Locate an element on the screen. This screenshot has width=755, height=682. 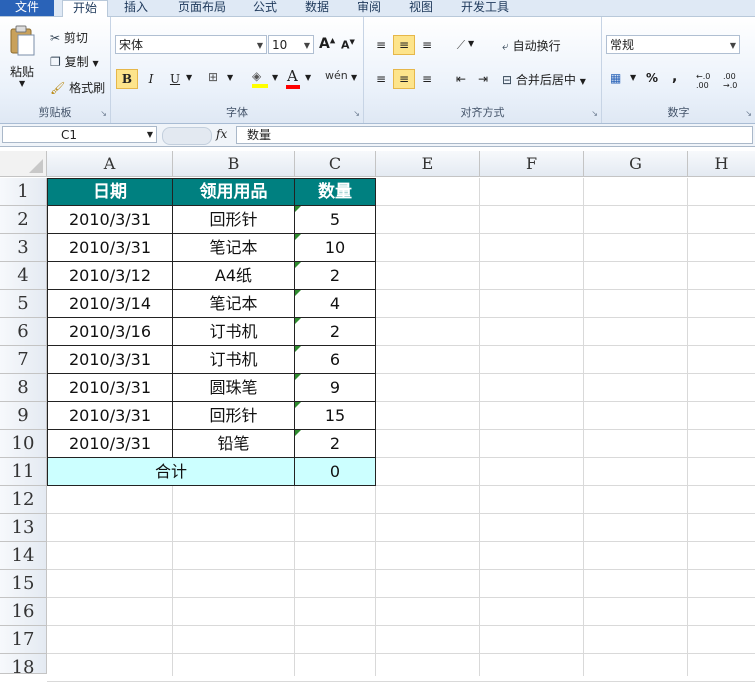
align-right-icon: ≡ is located at coordinates (427, 79).